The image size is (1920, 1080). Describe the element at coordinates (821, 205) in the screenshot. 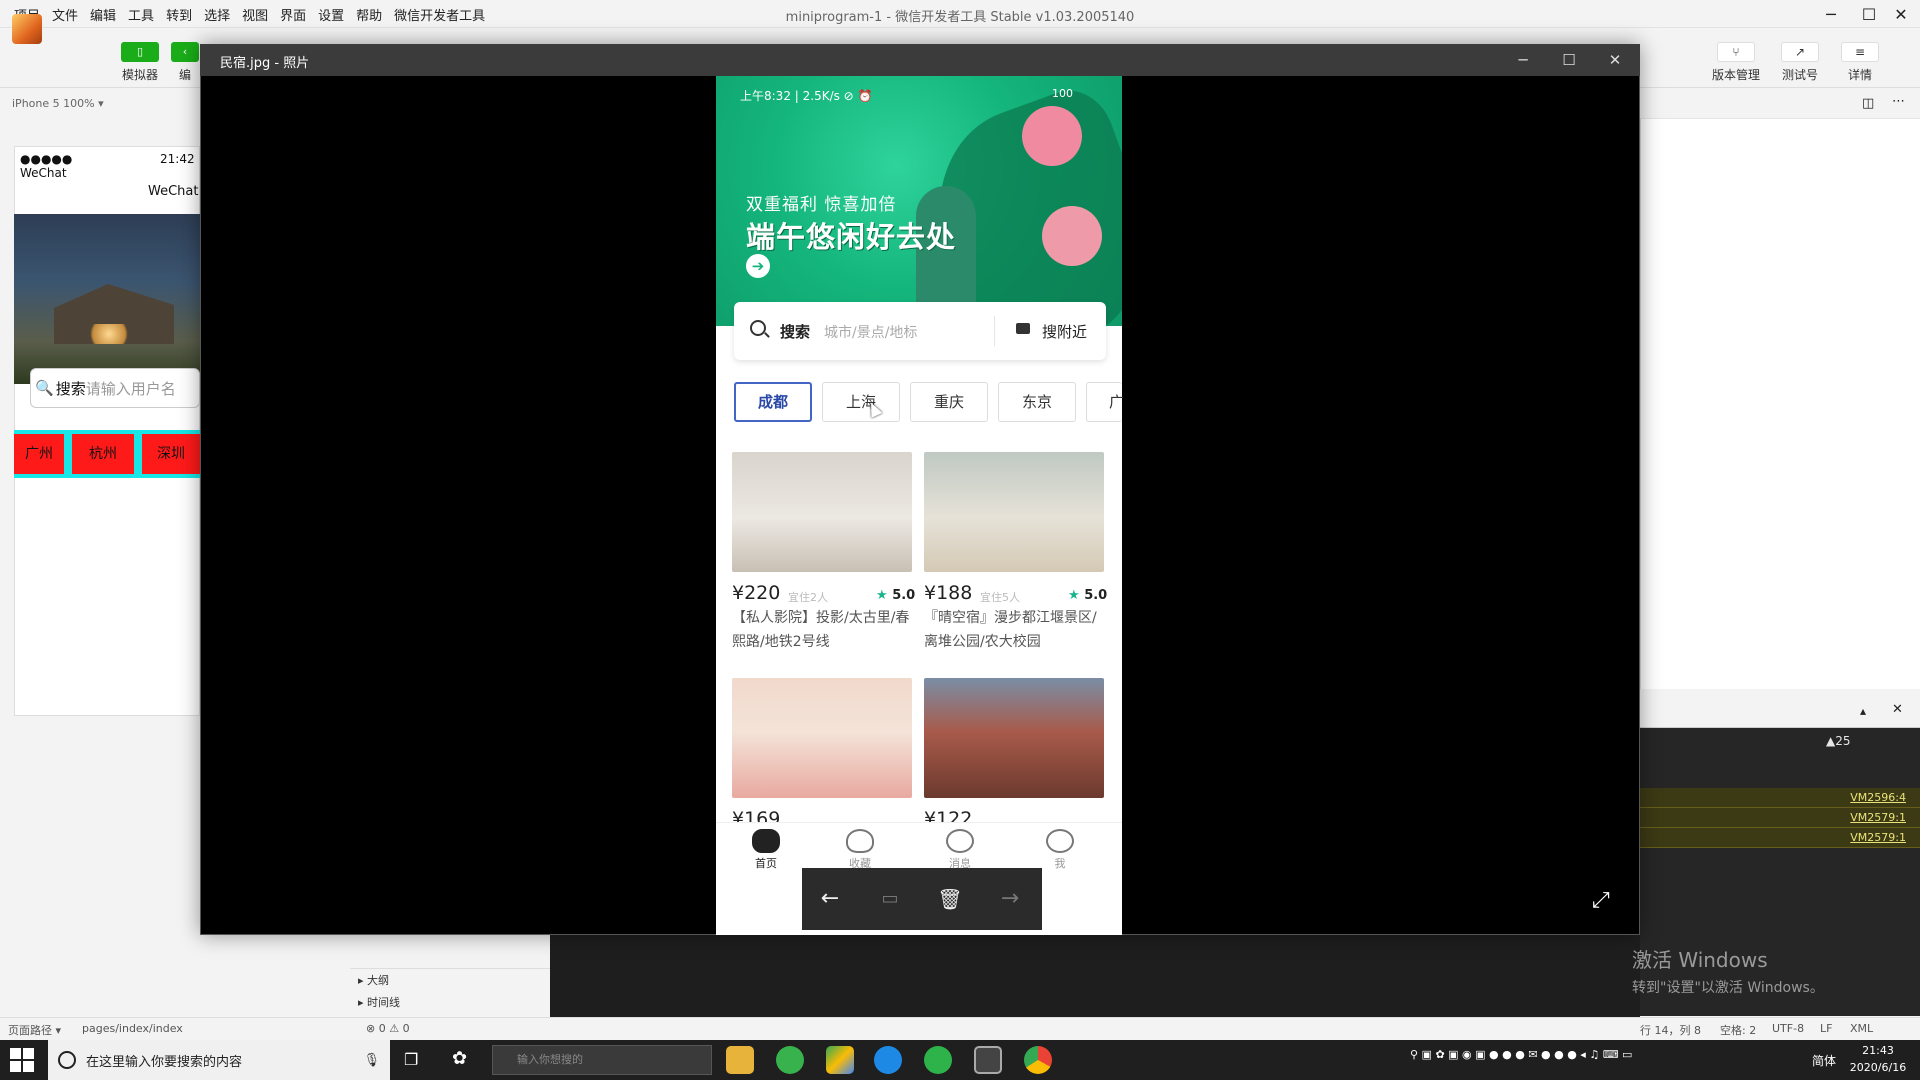

I see `banner-subtitle: 双重福利 惊喜加倍` at that location.